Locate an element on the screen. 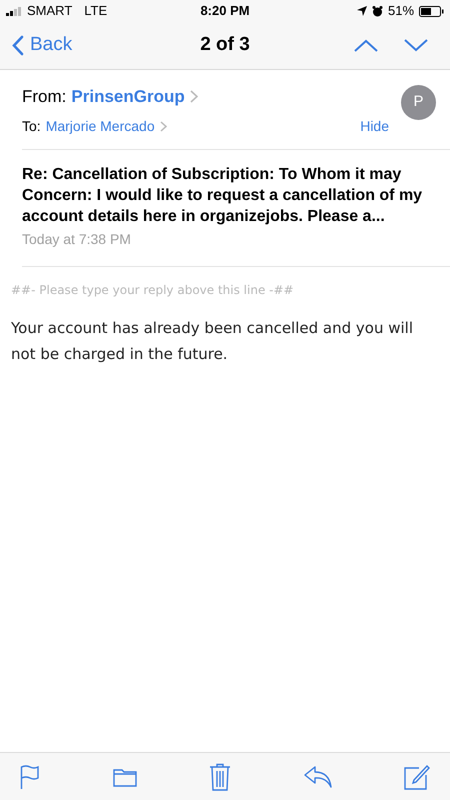 The height and width of the screenshot is (800, 450). status-time: 8:20 PM is located at coordinates (225, 11).